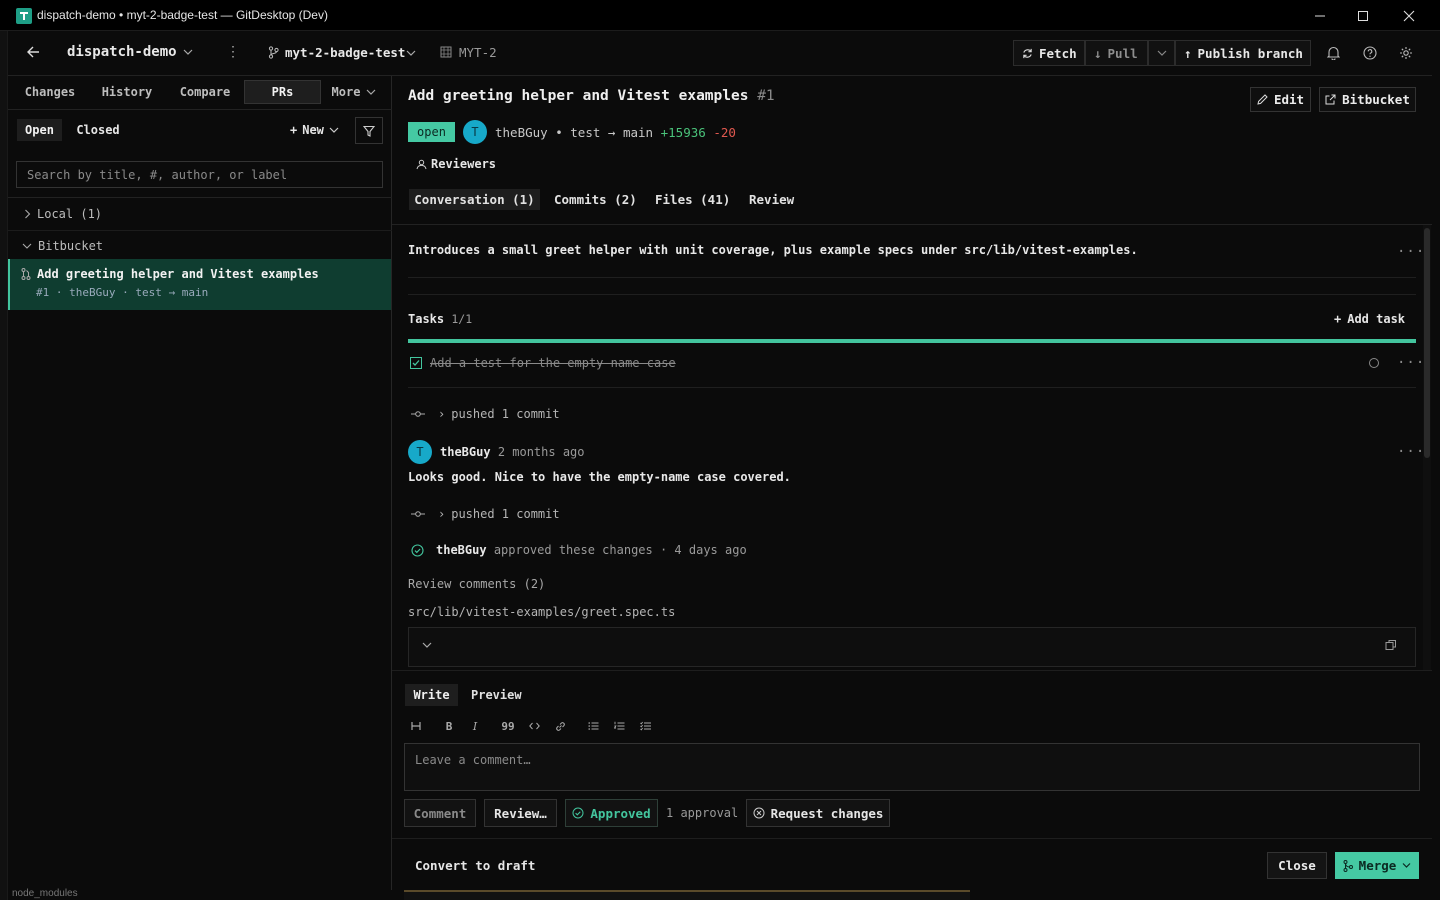 This screenshot has height=900, width=1440. What do you see at coordinates (595, 199) in the screenshot?
I see `tab-commits: Commits (2)` at bounding box center [595, 199].